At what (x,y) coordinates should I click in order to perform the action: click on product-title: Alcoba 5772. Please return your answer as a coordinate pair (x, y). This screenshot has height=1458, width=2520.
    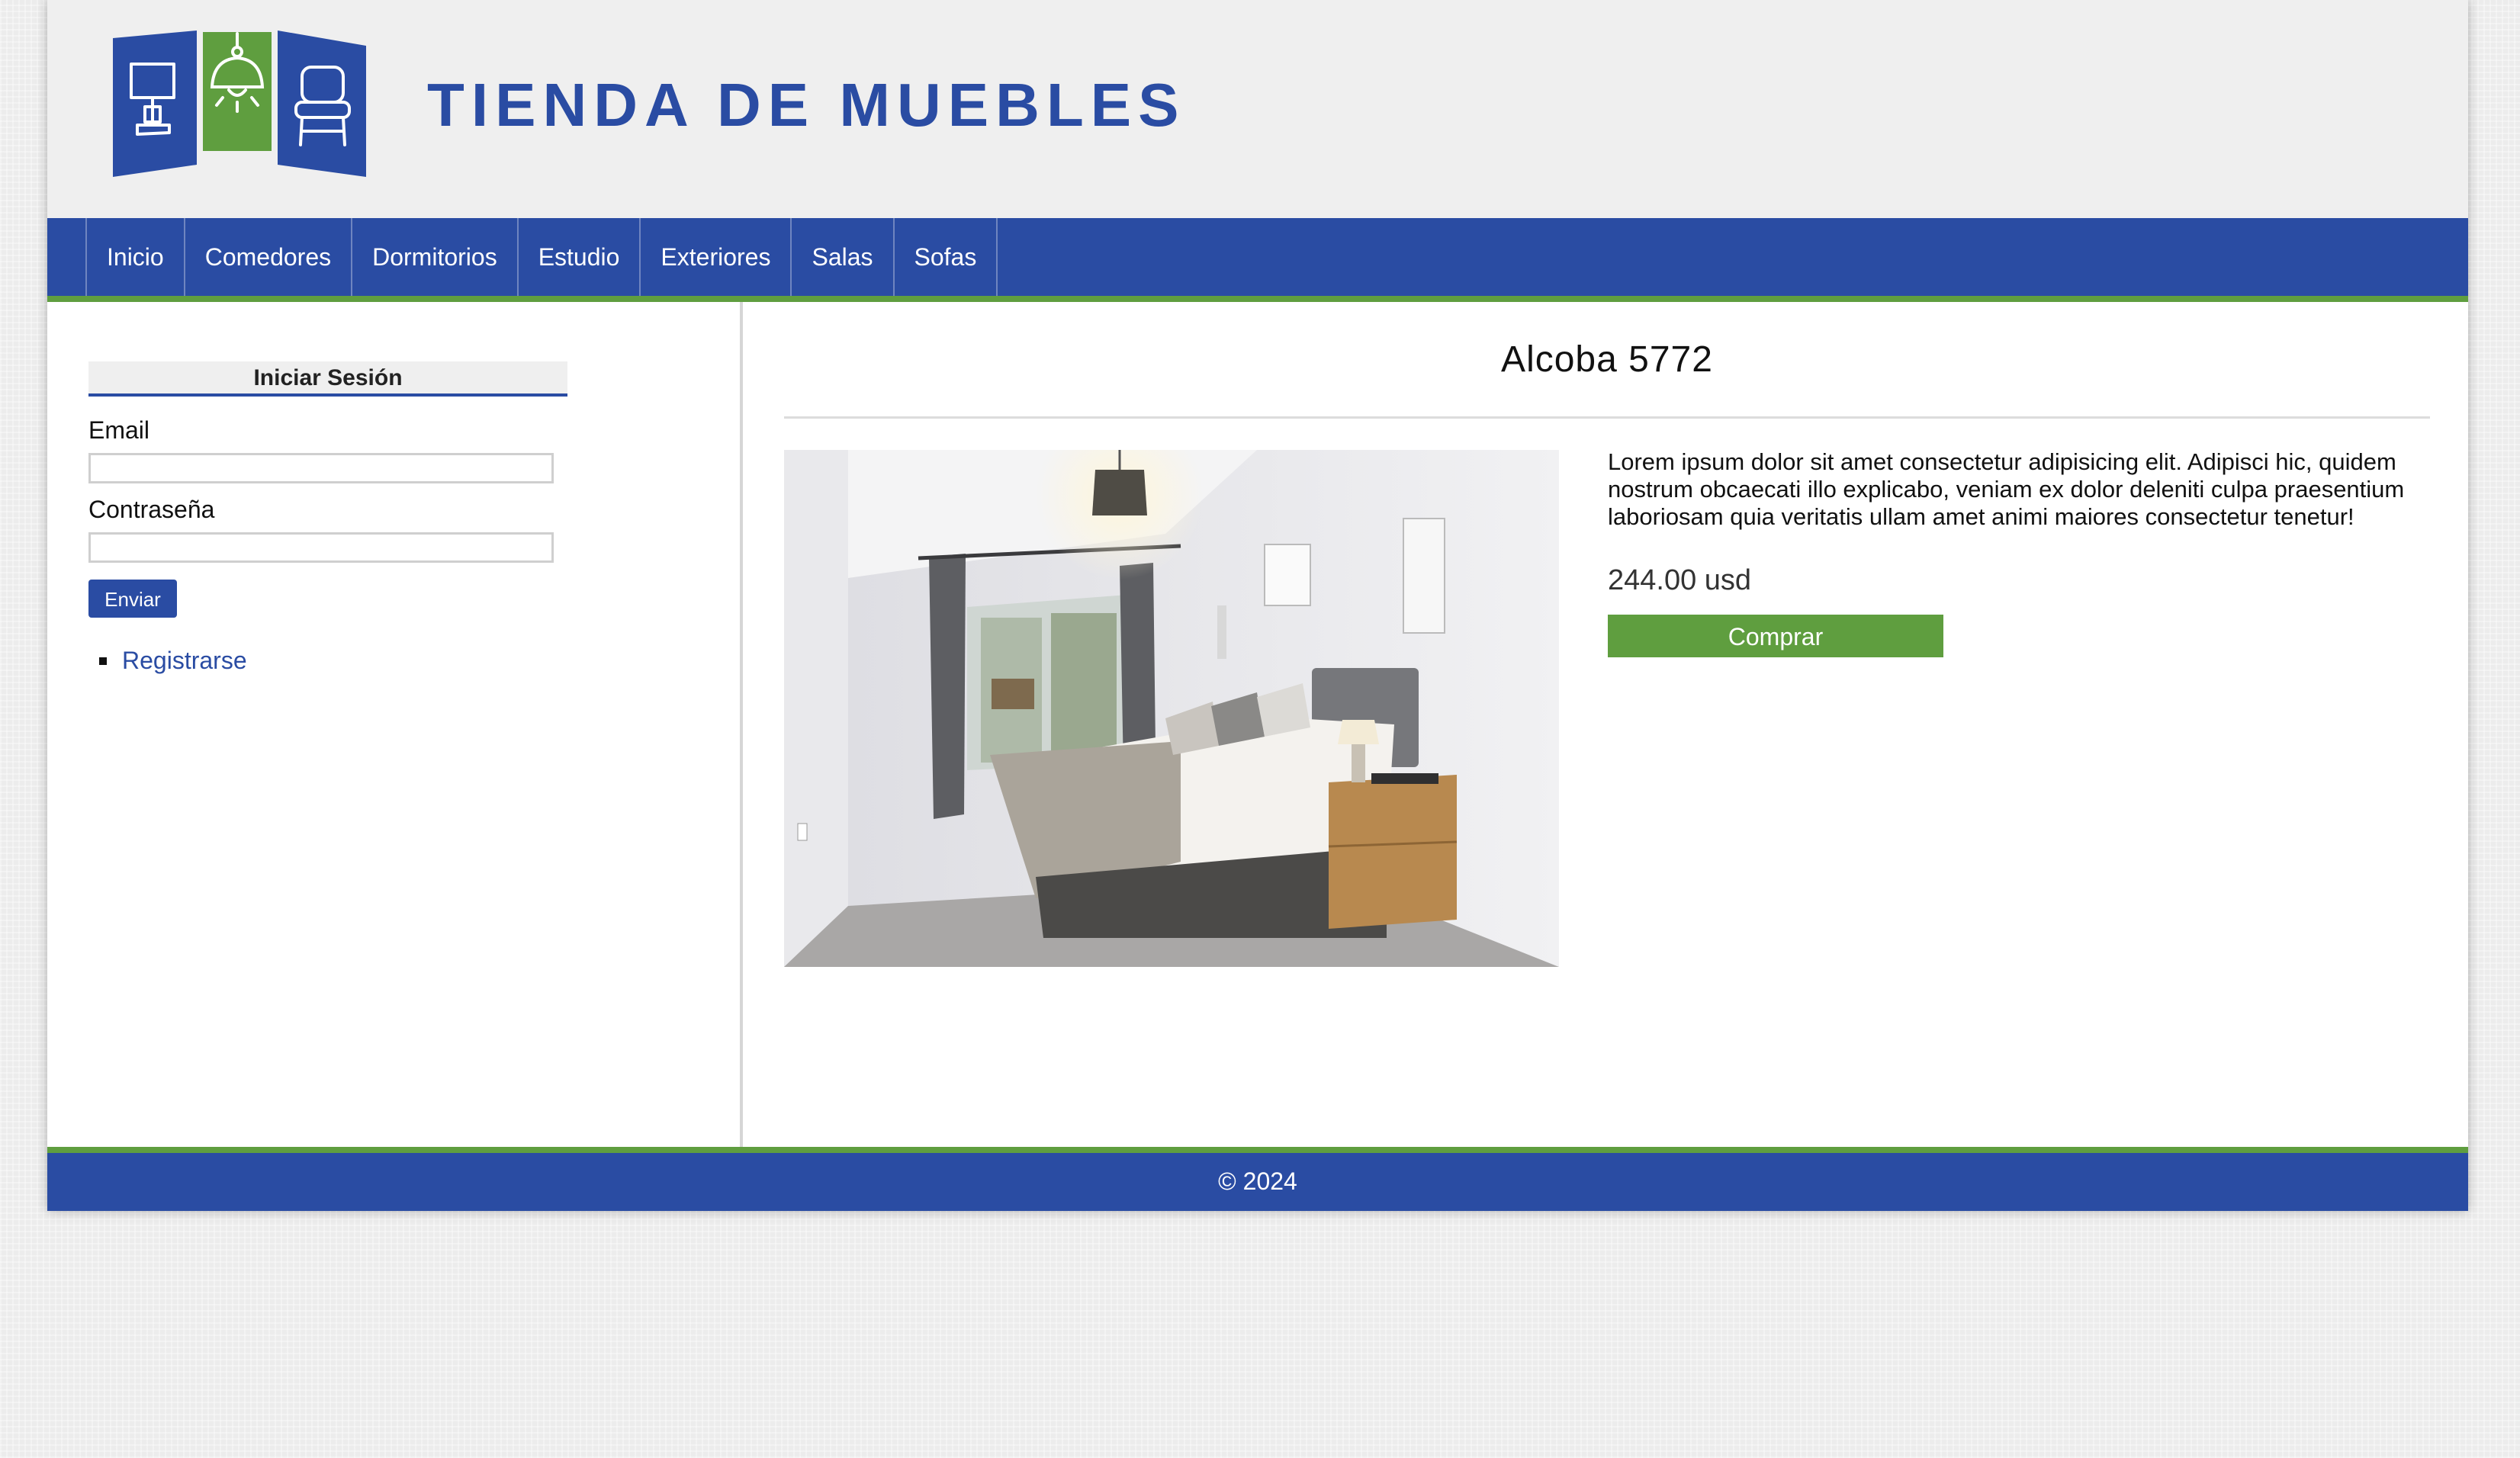
    Looking at the image, I should click on (1607, 359).